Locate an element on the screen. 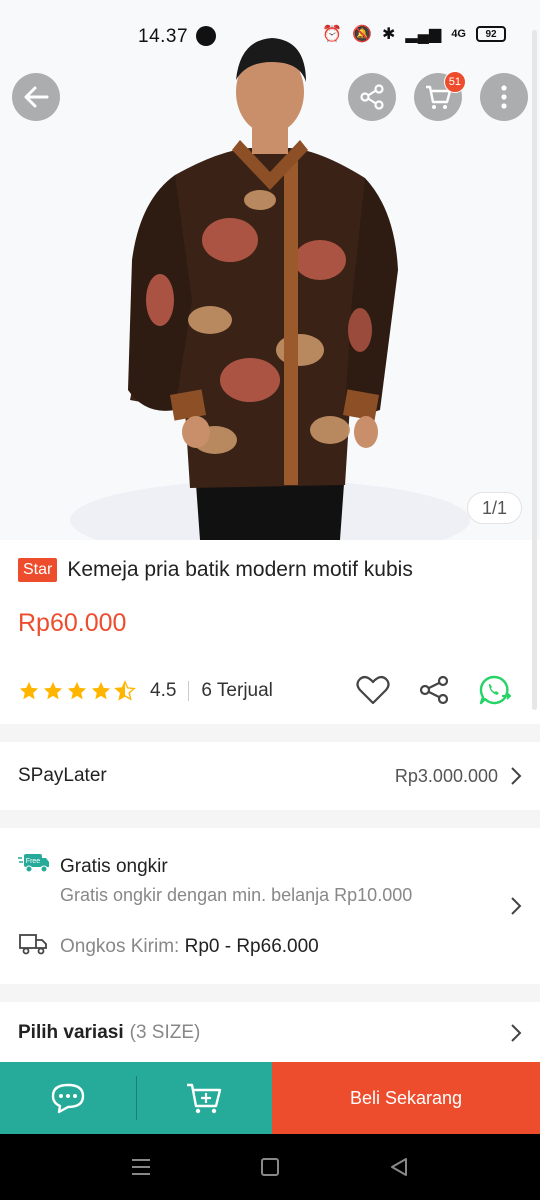 This screenshot has height=1200, width=540. bottom-action-bar: Beli Sekarang is located at coordinates (270, 1098).